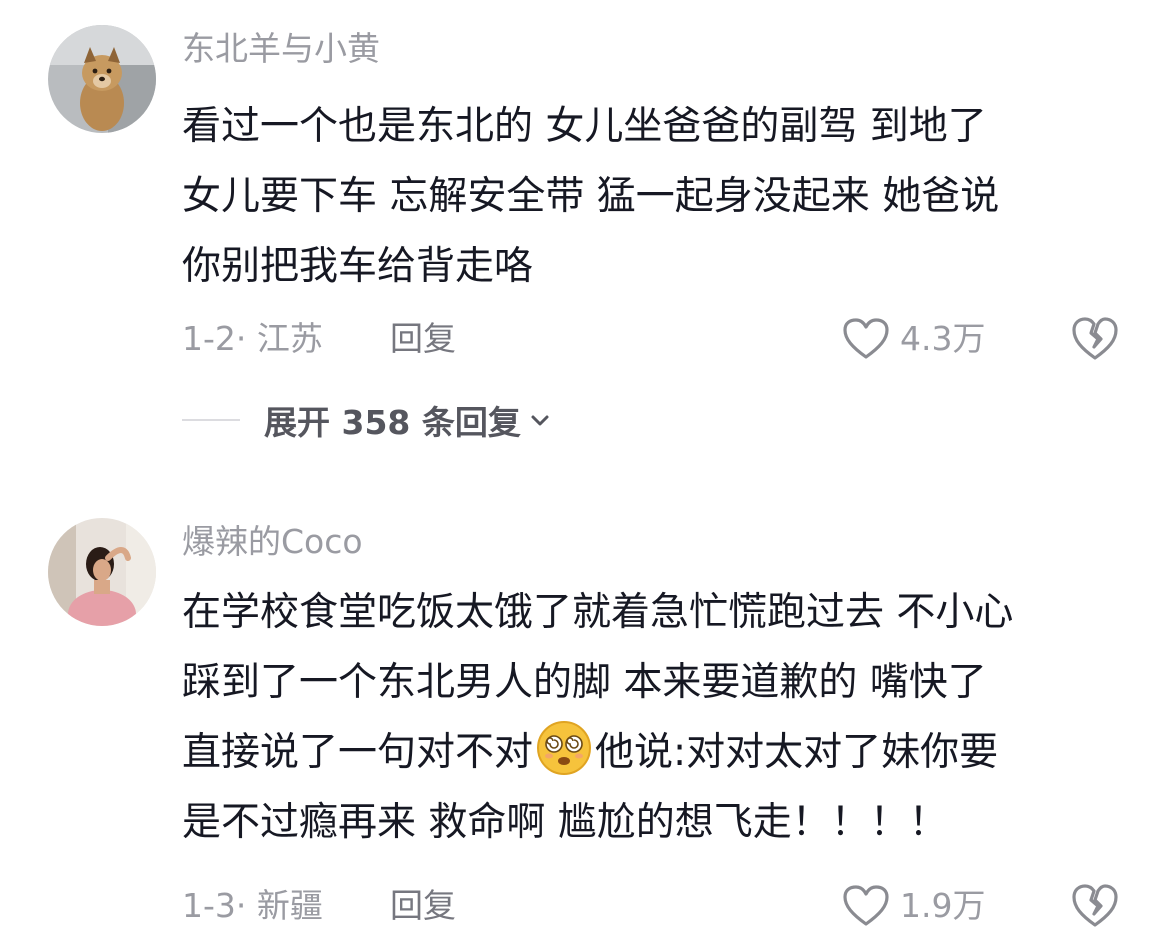 This screenshot has height=949, width=1170. What do you see at coordinates (252, 905) in the screenshot?
I see `date-location: 1-3· 新疆` at bounding box center [252, 905].